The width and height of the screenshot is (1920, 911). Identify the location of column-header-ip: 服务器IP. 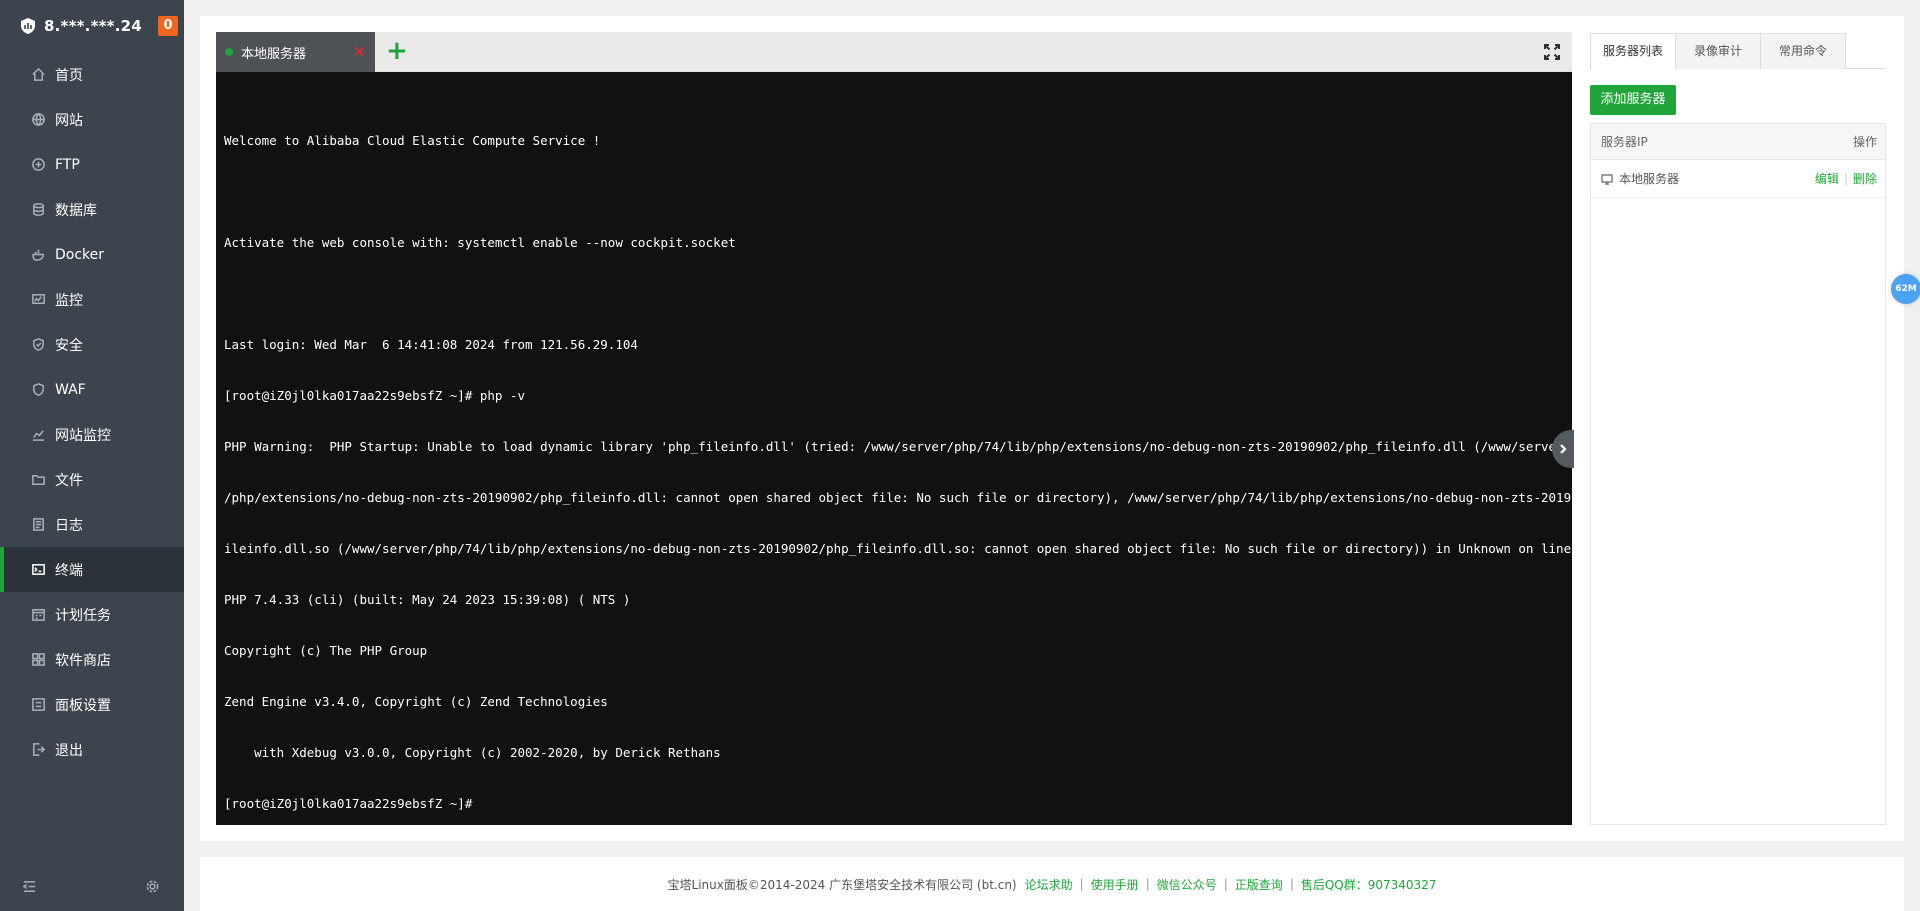
(1624, 142).